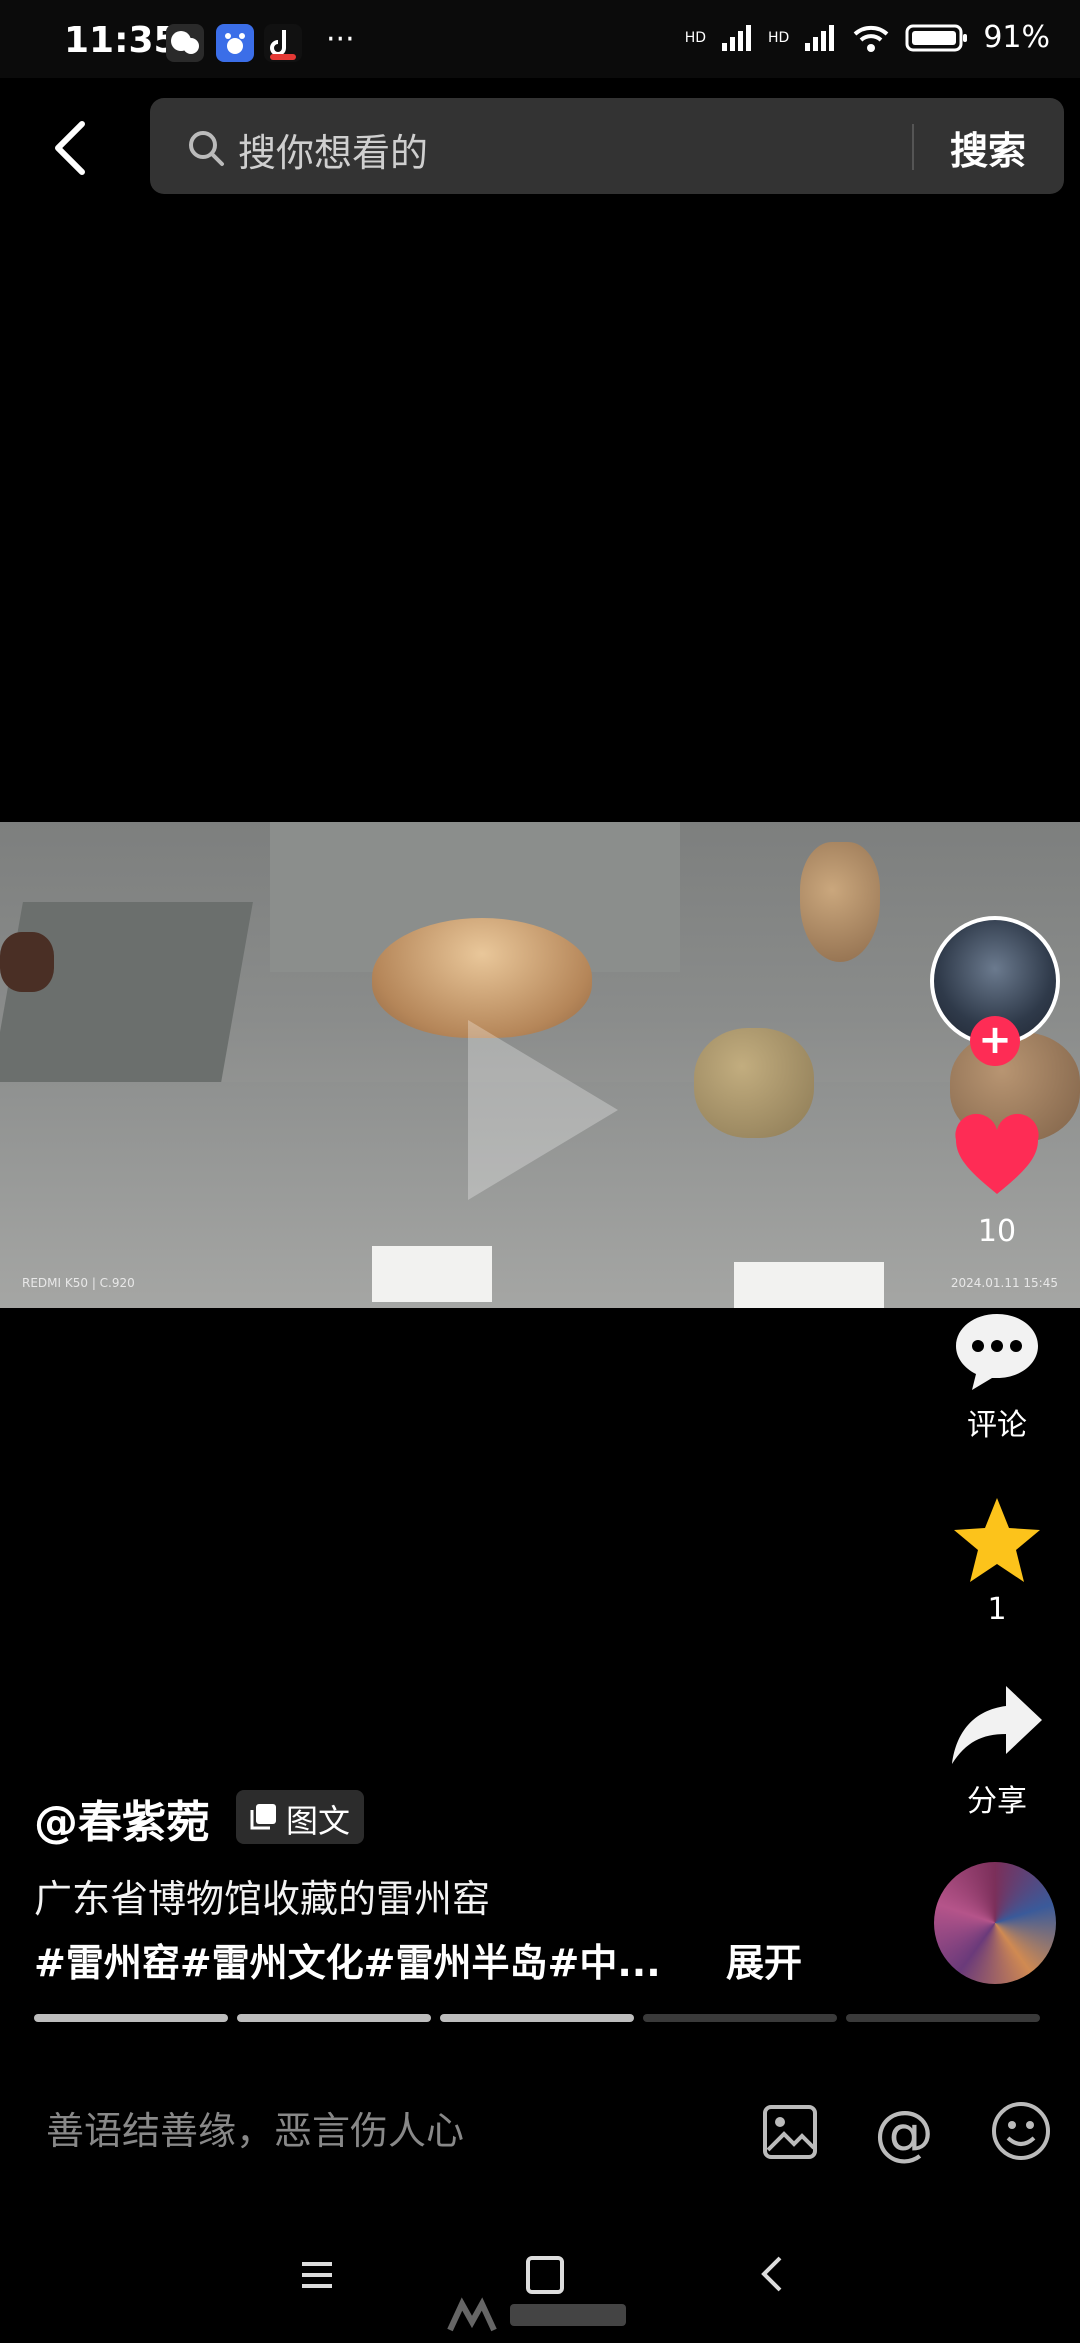  Describe the element at coordinates (122, 1818) in the screenshot. I see `author-name: @春紫菀` at that location.